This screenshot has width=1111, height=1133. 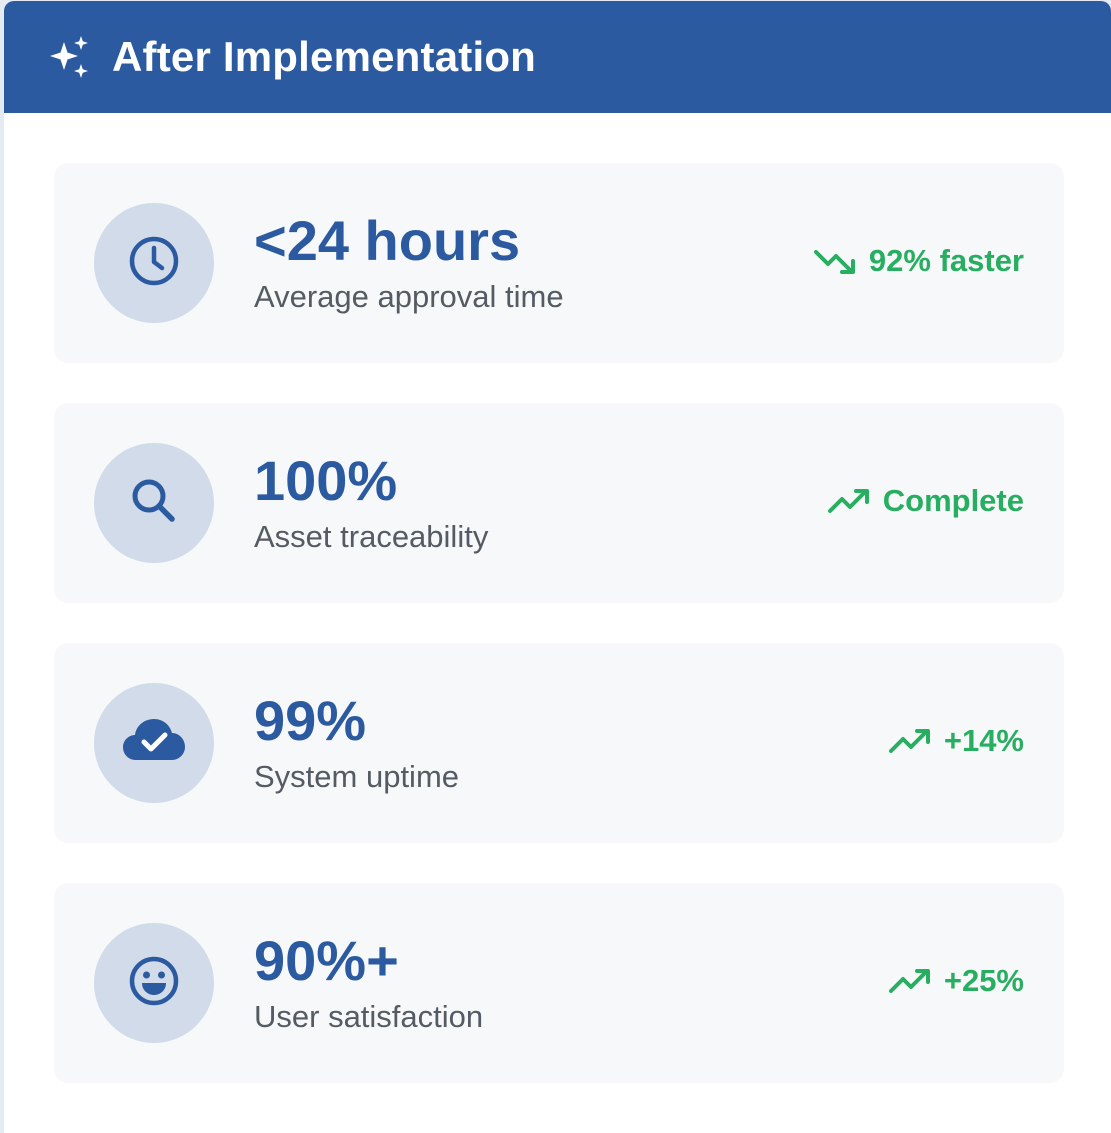 I want to click on metric-label: System uptime, so click(x=357, y=776).